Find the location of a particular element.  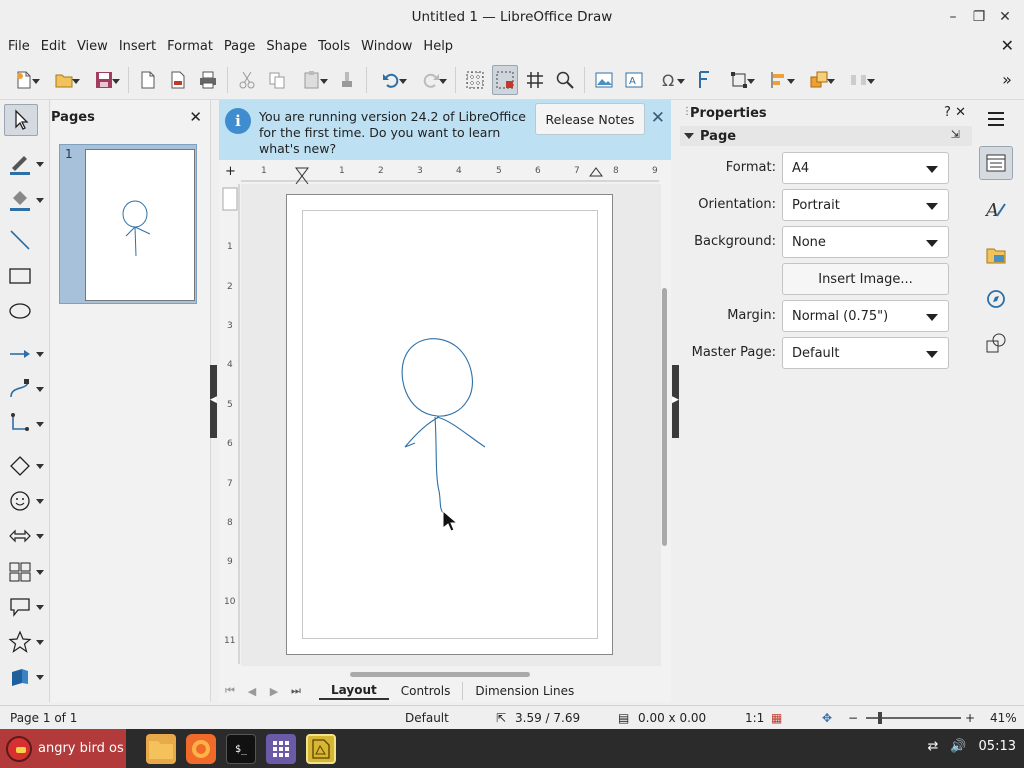

snap-grid-button is located at coordinates (535, 80).